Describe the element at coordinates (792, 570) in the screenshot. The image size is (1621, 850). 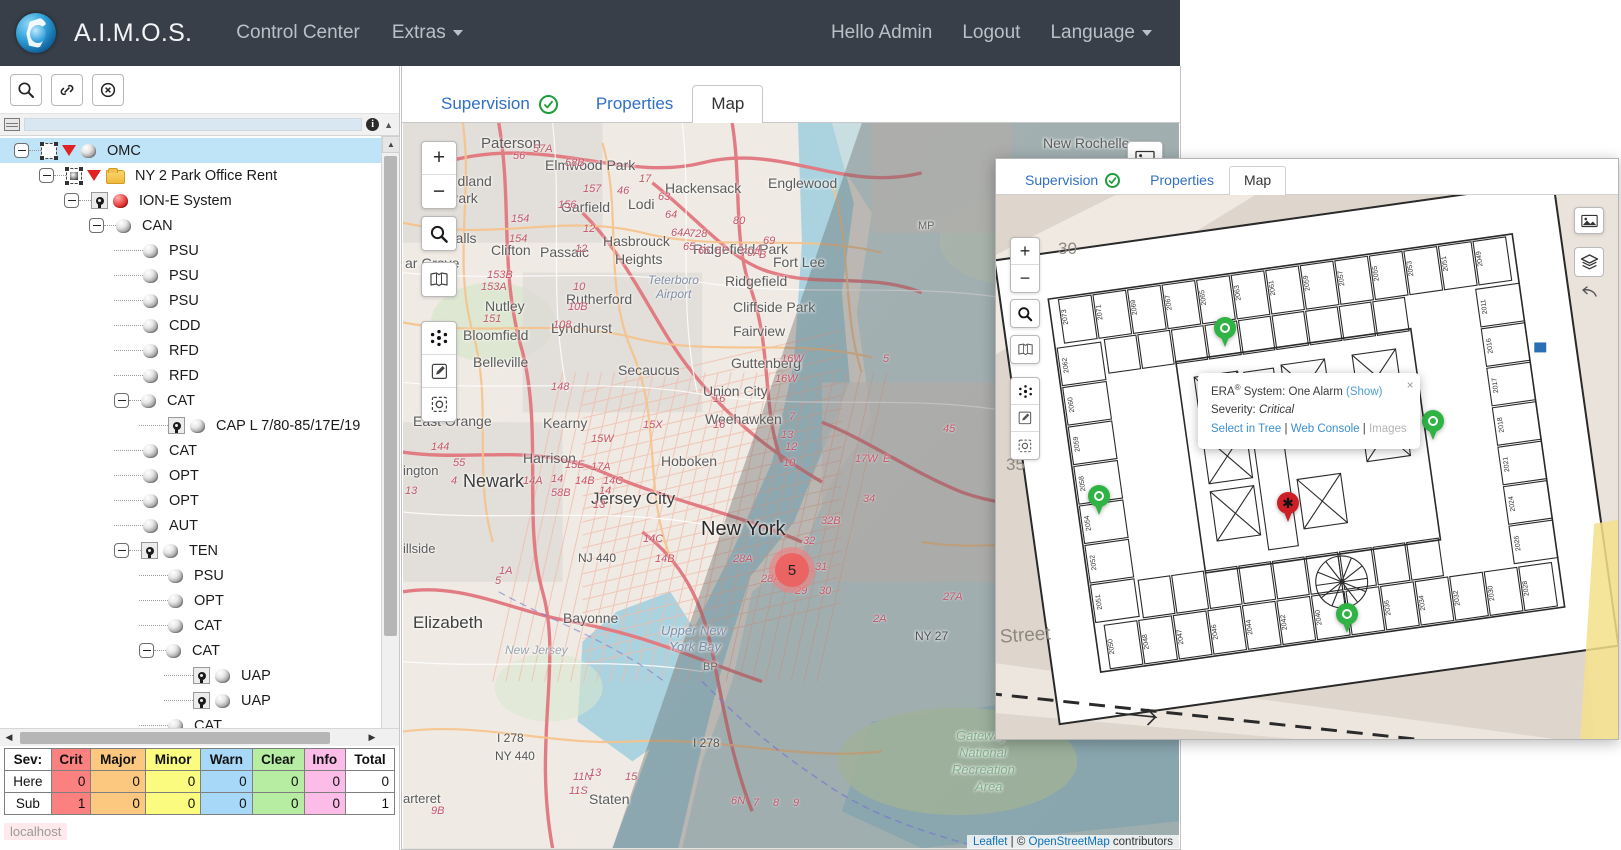
I see `map-cluster-marker: 5` at that location.